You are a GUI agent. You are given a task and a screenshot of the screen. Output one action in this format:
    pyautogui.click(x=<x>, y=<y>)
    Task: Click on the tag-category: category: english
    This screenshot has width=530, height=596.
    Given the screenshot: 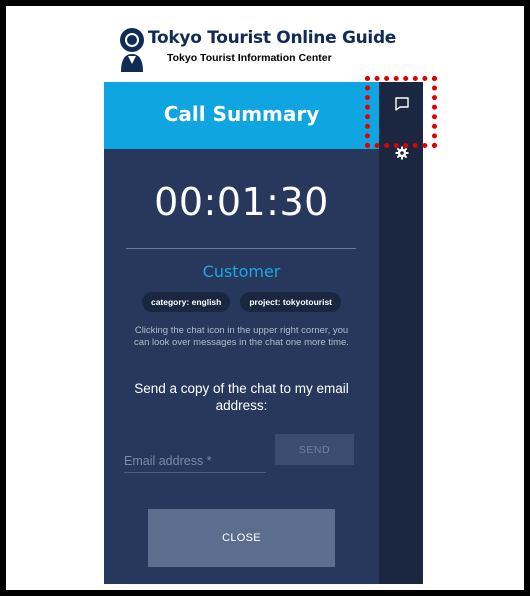 What is the action you would take?
    pyautogui.click(x=186, y=302)
    